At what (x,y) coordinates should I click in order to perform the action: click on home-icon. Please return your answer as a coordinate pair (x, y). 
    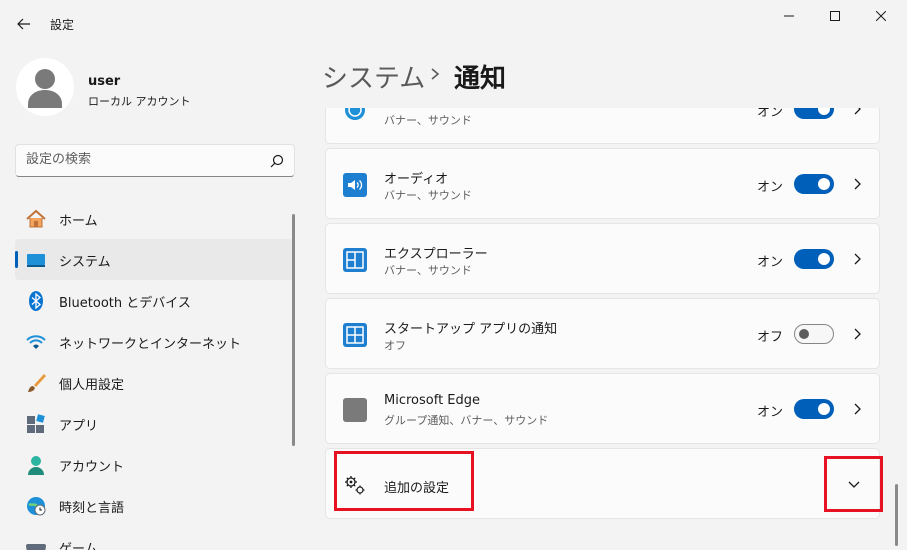
    Looking at the image, I should click on (36, 219).